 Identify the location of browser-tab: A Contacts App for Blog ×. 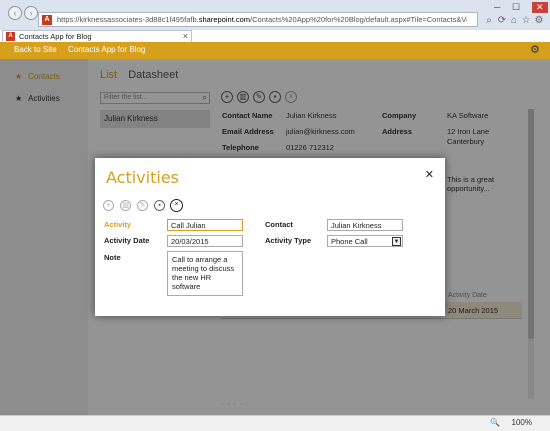
(97, 36).